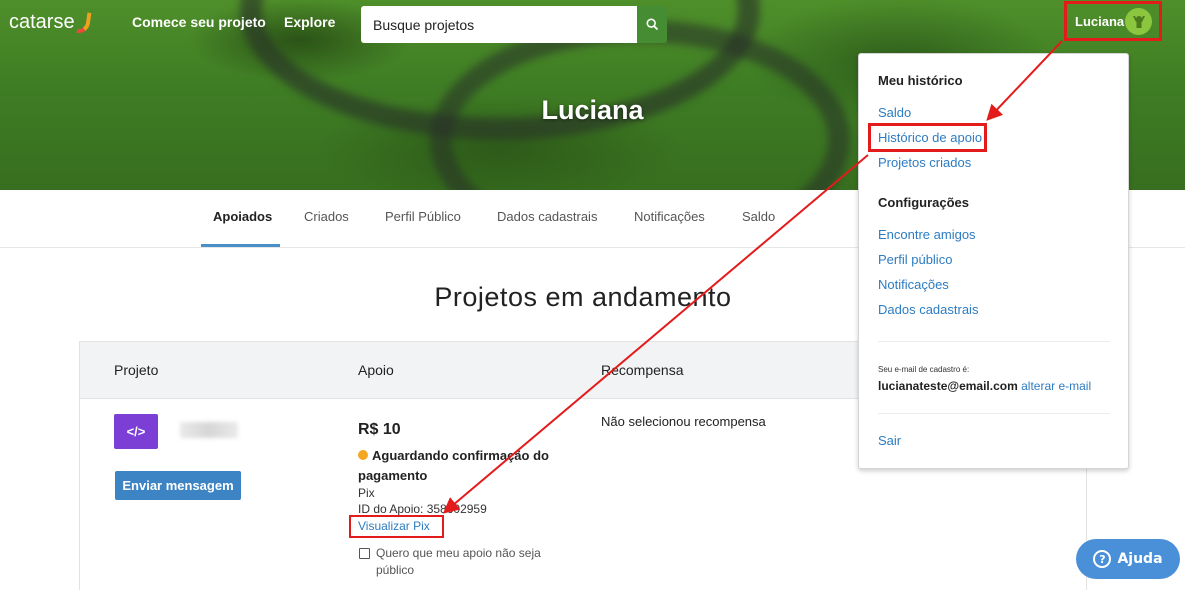 Image resolution: width=1185 pixels, height=590 pixels. Describe the element at coordinates (915, 259) in the screenshot. I see `menu-item-public-profile: Perfil público` at that location.